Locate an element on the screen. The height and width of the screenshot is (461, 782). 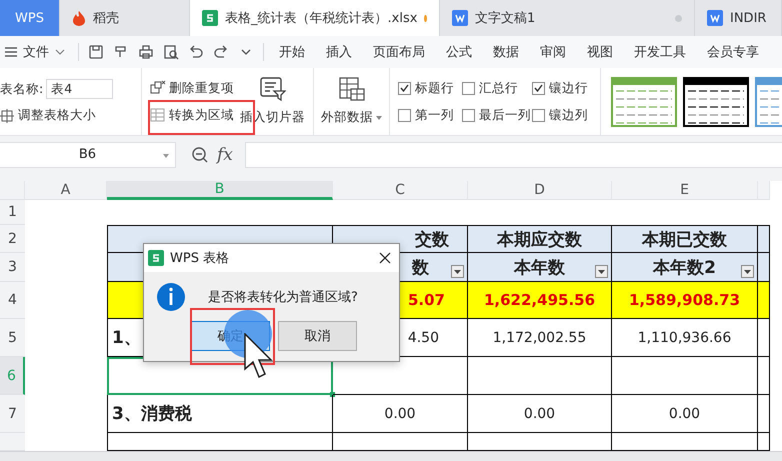
convert-to-range-button: 转换为区域 is located at coordinates (192, 115).